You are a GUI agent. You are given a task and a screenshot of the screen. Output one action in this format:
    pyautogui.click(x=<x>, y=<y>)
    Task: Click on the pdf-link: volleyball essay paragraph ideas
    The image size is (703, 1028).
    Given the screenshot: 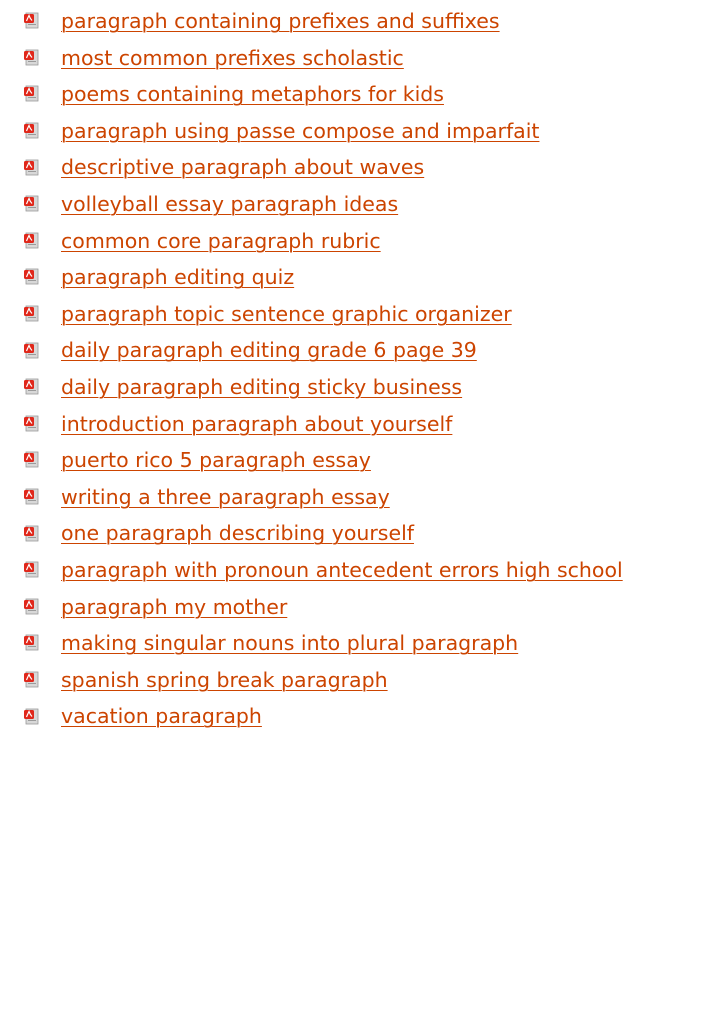 What is the action you would take?
    pyautogui.click(x=229, y=204)
    